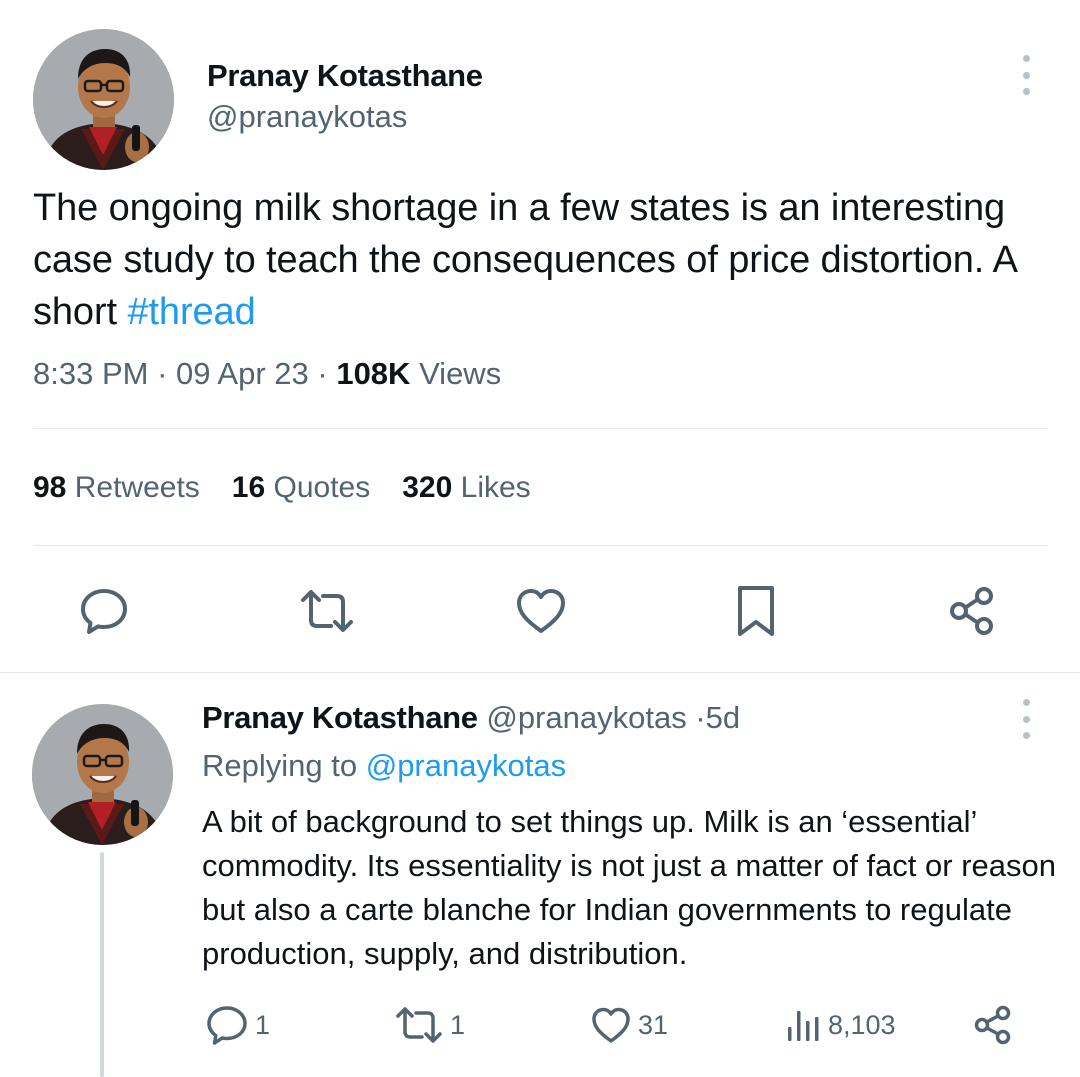 The height and width of the screenshot is (1077, 1080). What do you see at coordinates (345, 76) in the screenshot?
I see `author-name: Pranay Kotasthane` at bounding box center [345, 76].